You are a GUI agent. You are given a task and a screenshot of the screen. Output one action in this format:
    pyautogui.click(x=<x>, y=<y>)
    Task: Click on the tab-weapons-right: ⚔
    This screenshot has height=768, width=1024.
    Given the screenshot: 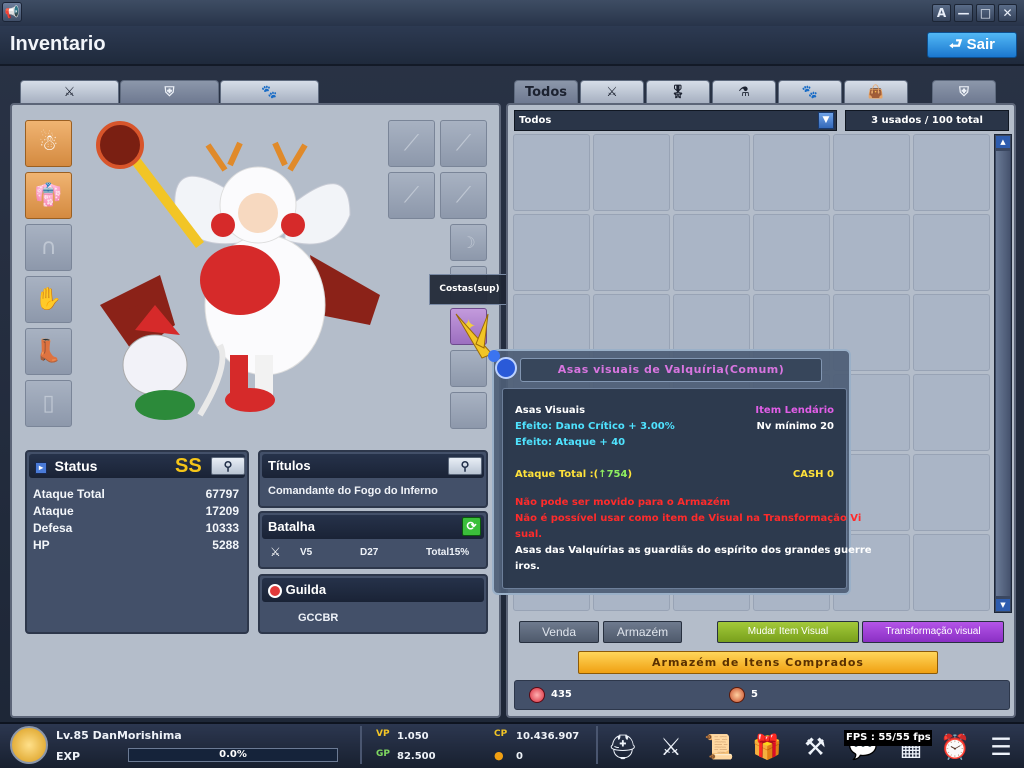 What is the action you would take?
    pyautogui.click(x=612, y=92)
    